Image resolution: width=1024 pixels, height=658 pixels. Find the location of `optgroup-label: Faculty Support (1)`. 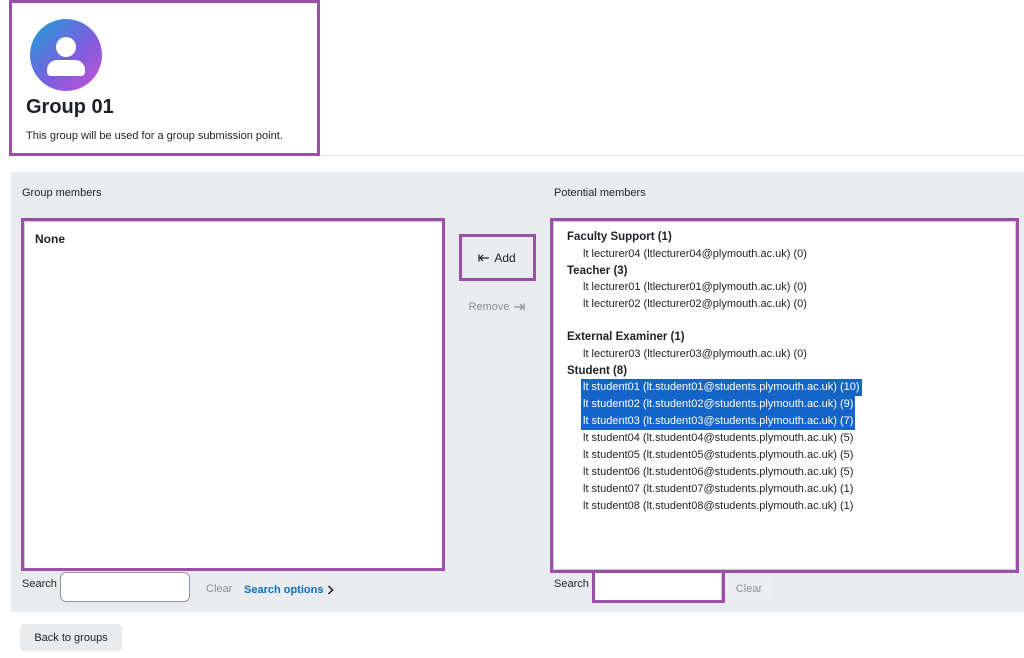

optgroup-label: Faculty Support (1) is located at coordinates (619, 237).